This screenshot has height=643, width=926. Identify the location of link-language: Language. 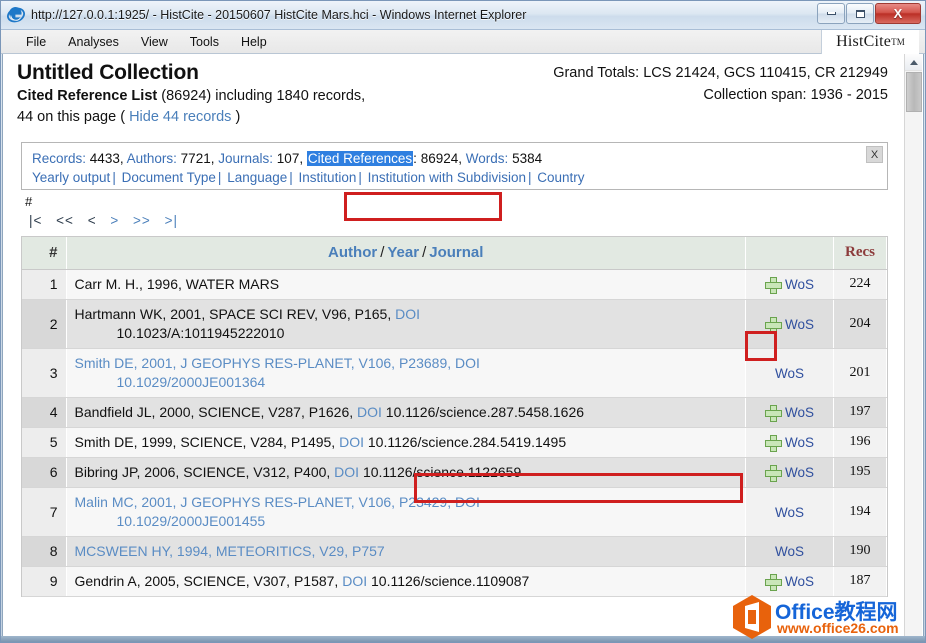
(257, 177).